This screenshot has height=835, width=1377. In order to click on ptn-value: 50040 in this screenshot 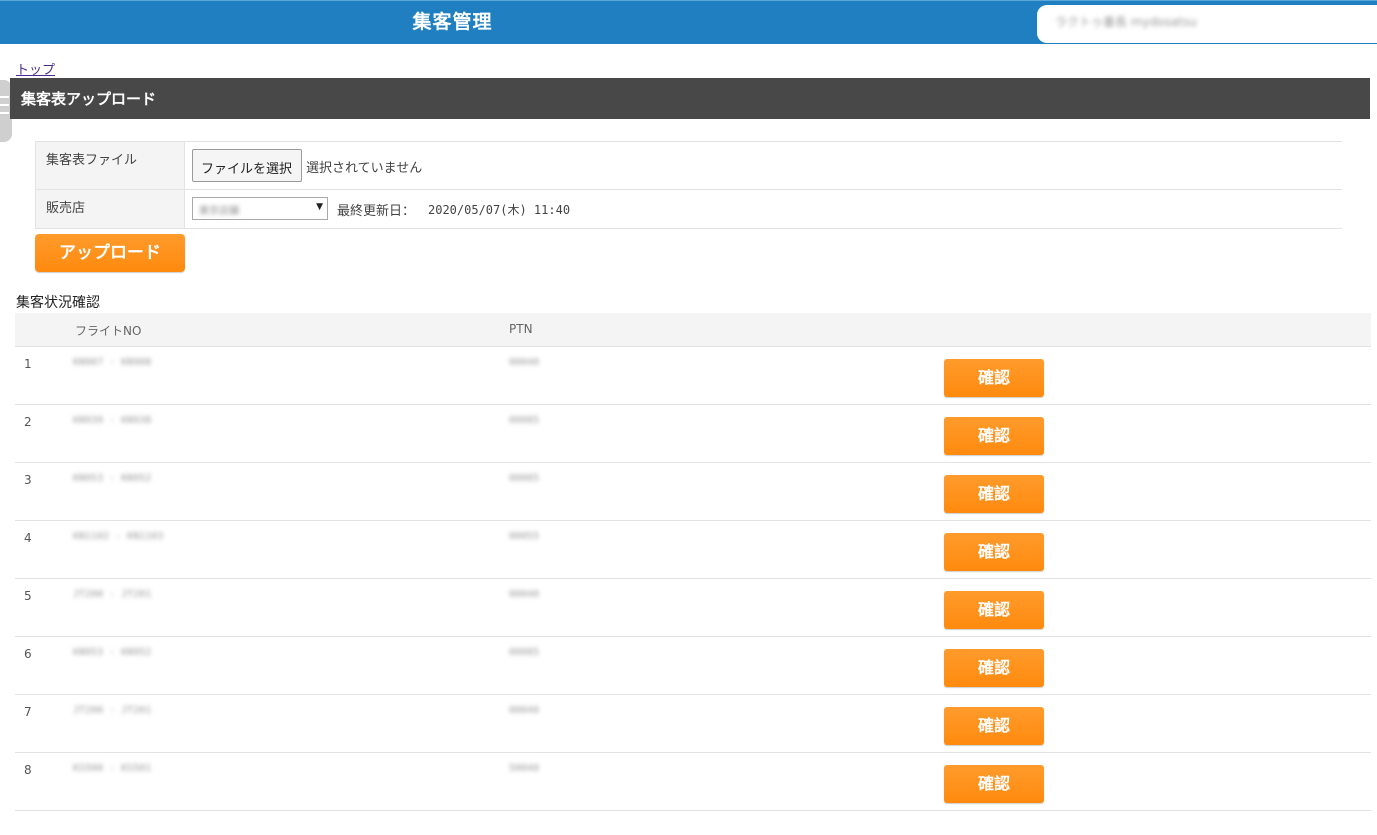, I will do `click(524, 768)`.